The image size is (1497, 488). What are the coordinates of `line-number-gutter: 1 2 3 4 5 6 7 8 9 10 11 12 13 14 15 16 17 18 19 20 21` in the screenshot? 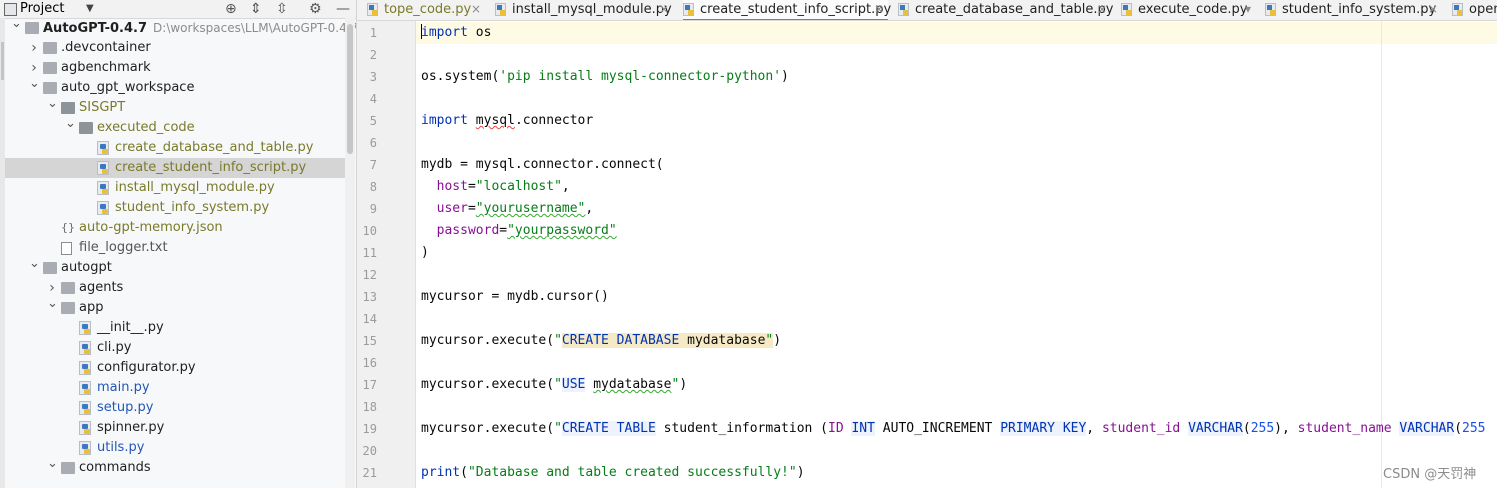 It's located at (386, 254).